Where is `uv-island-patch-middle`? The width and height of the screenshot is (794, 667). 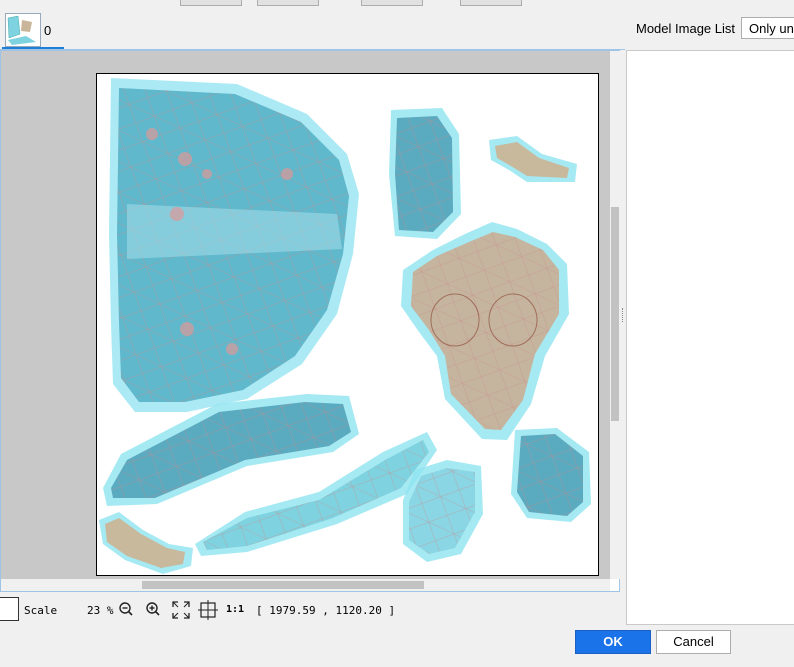
uv-island-patch-middle is located at coordinates (443, 511).